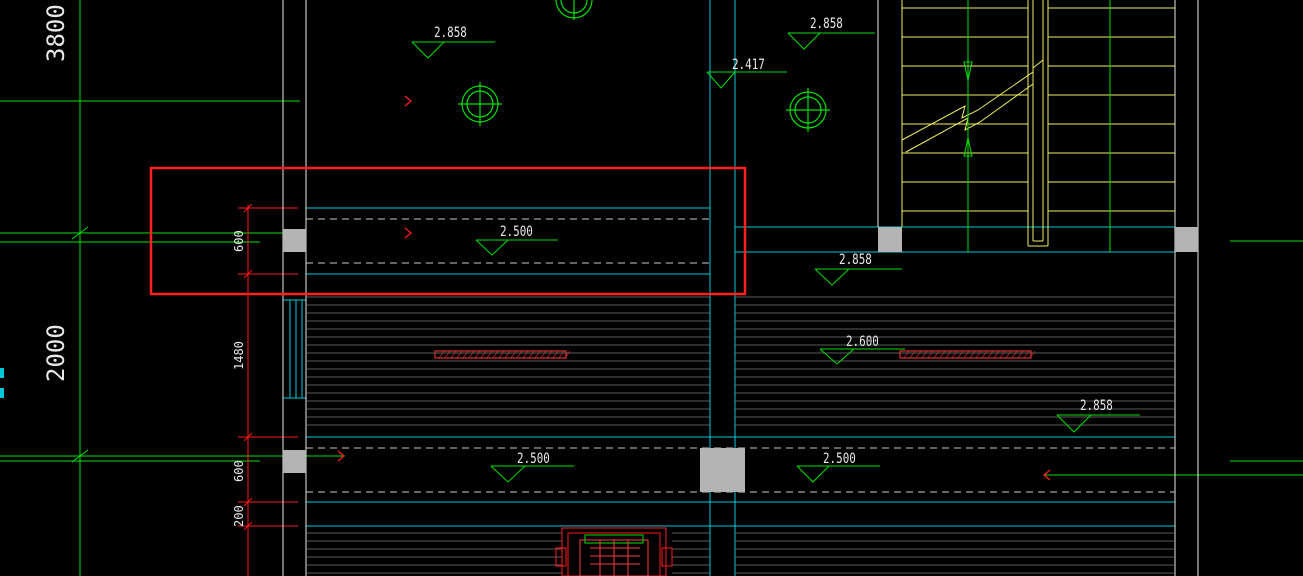  I want to click on dimension-text-200: 200, so click(239, 516).